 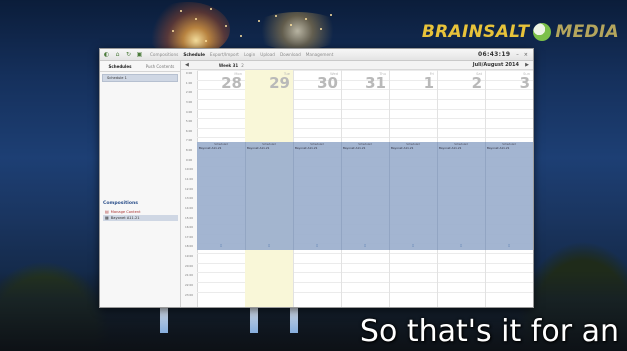 I want to click on menu-item-schedule: Schedule, so click(x=194, y=54).